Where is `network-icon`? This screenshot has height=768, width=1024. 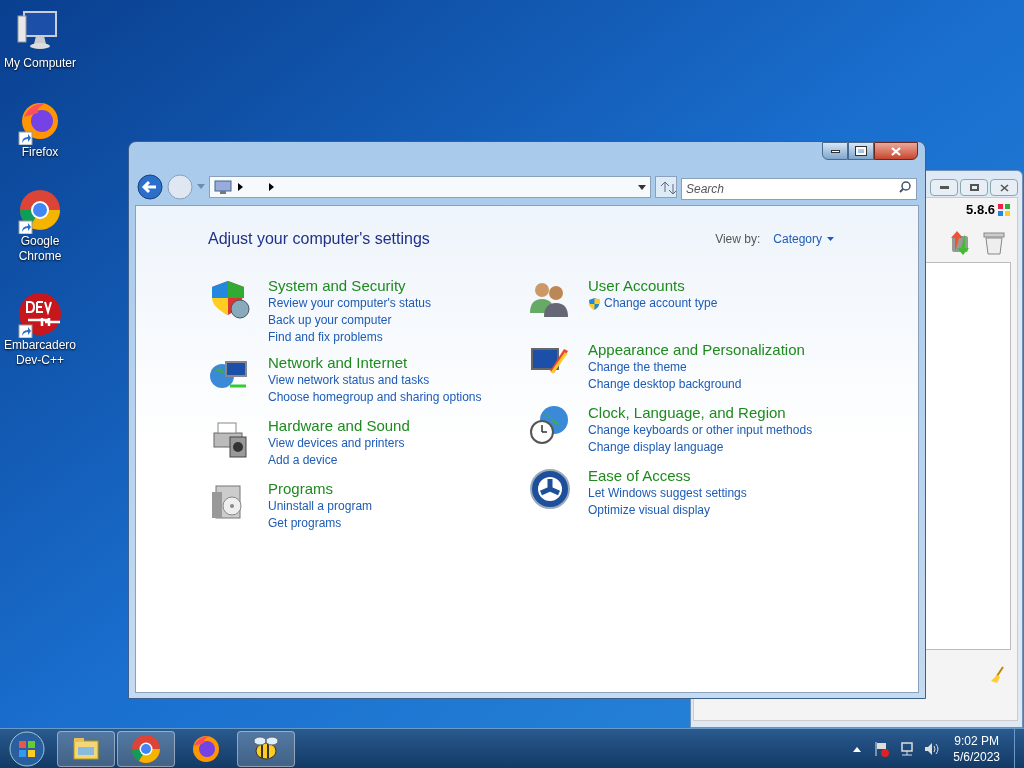
network-icon is located at coordinates (907, 748).